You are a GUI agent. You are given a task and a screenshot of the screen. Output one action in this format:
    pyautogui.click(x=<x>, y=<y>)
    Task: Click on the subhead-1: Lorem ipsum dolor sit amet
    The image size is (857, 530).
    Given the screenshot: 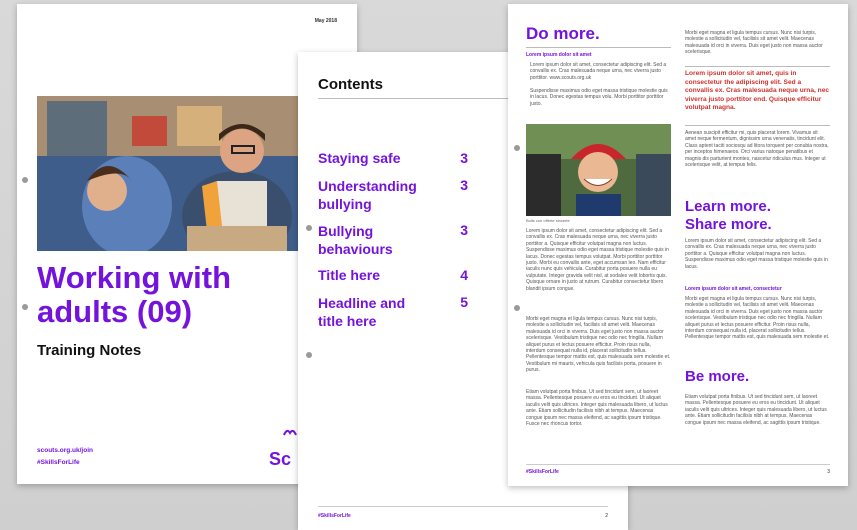 What is the action you would take?
    pyautogui.click(x=559, y=55)
    